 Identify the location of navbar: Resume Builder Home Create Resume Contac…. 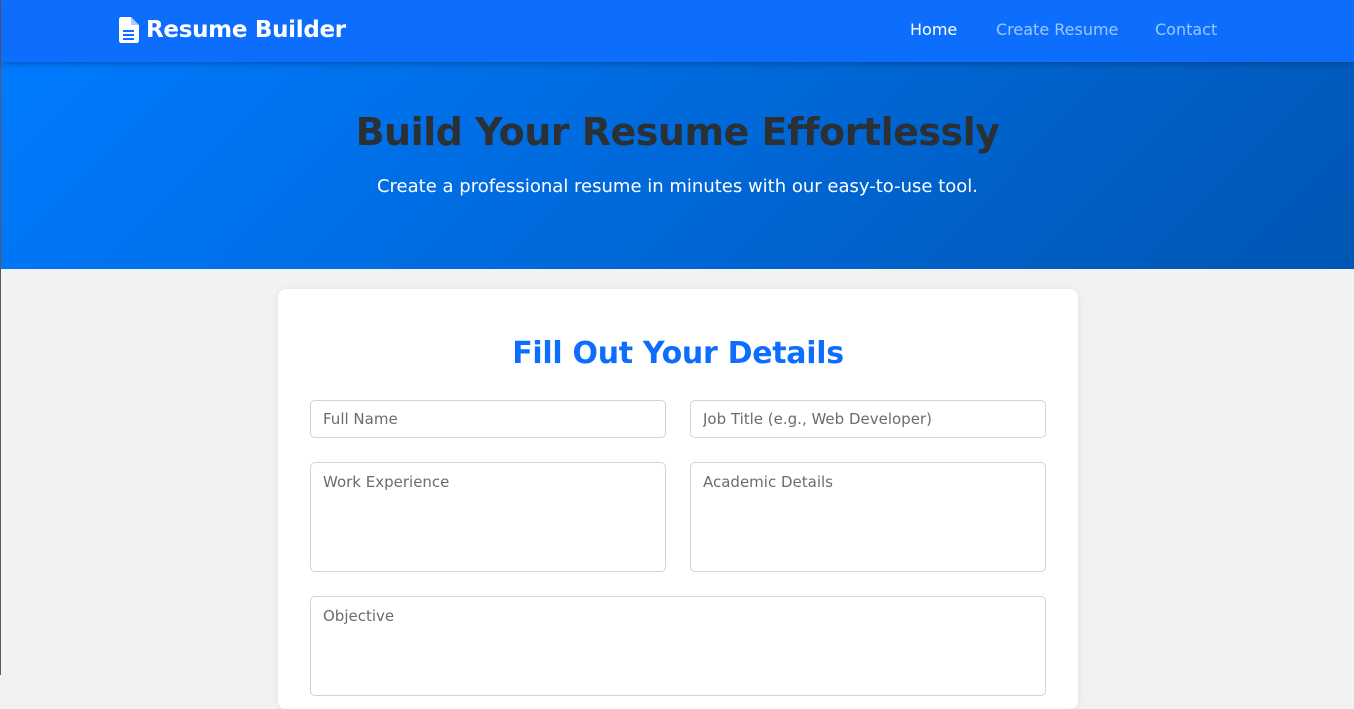
(677, 31).